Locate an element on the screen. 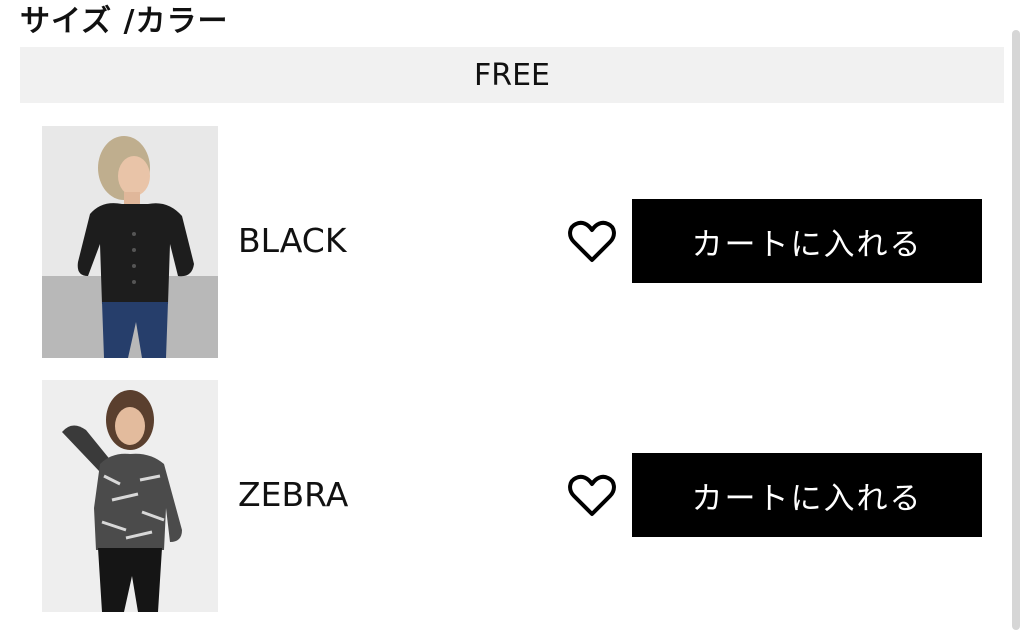 The width and height of the screenshot is (1024, 630). scrollbar is located at coordinates (1016, 330).